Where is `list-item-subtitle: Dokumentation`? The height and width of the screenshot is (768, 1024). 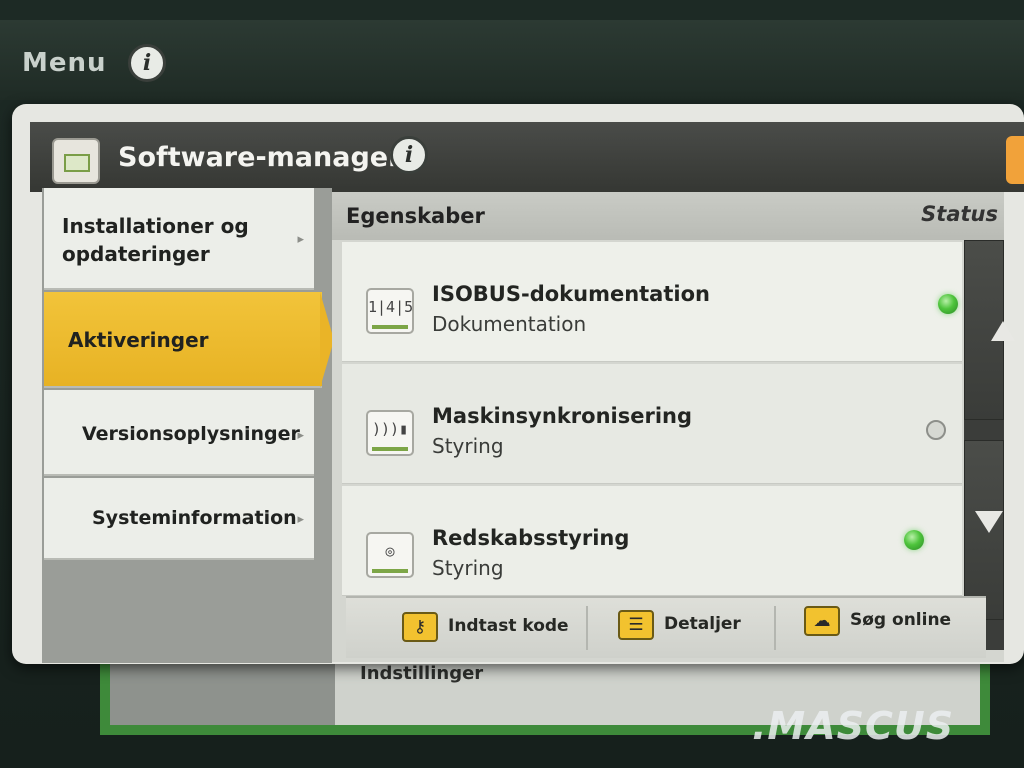
list-item-subtitle: Dokumentation is located at coordinates (509, 324).